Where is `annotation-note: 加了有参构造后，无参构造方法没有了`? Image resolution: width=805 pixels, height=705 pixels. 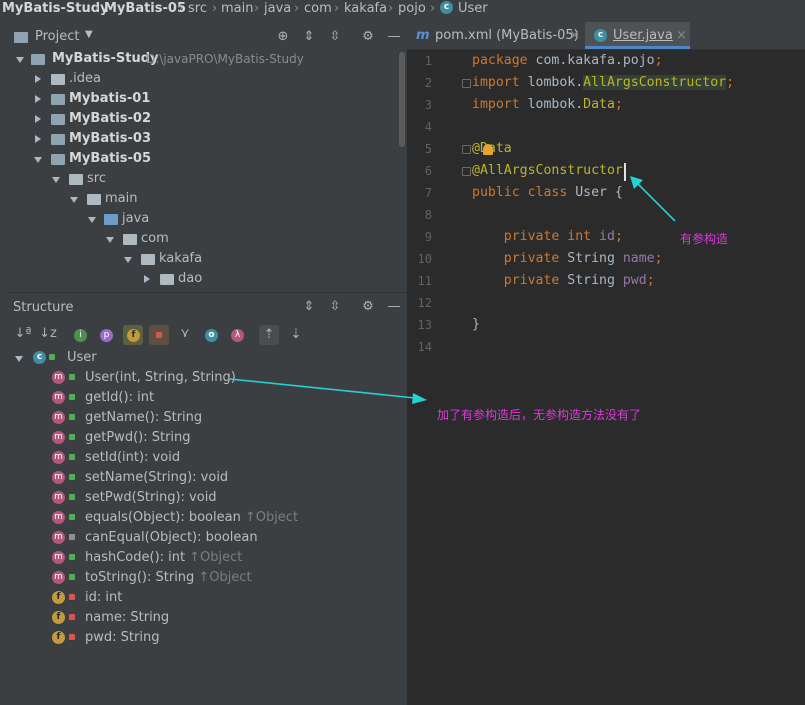 annotation-note: 加了有参构造后，无参构造方法没有了 is located at coordinates (539, 415).